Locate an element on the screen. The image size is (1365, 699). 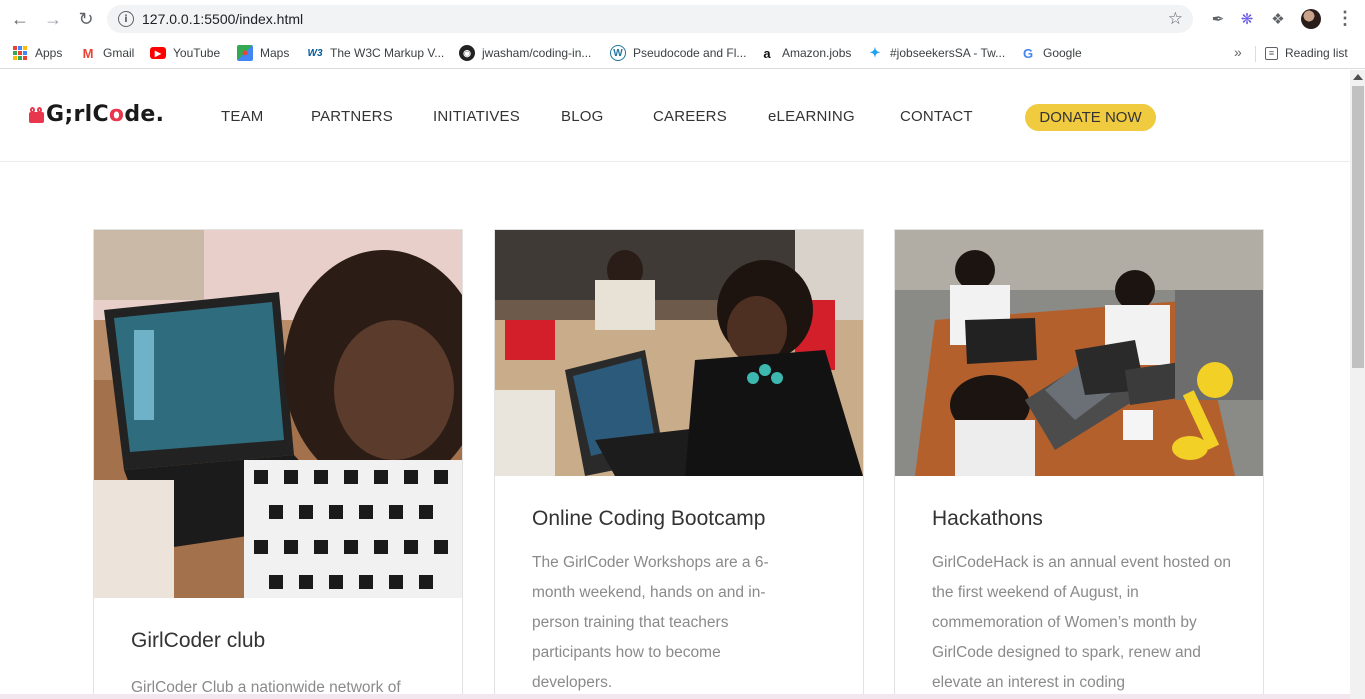
bookmark-youtube: ▶ YouTube is located at coordinates (185, 53).